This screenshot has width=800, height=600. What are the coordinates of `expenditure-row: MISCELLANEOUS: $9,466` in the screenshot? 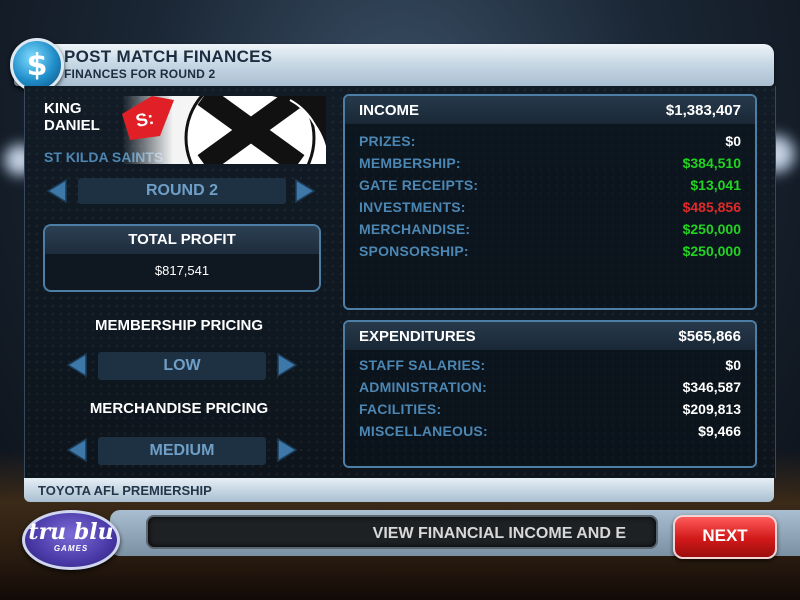 It's located at (550, 431).